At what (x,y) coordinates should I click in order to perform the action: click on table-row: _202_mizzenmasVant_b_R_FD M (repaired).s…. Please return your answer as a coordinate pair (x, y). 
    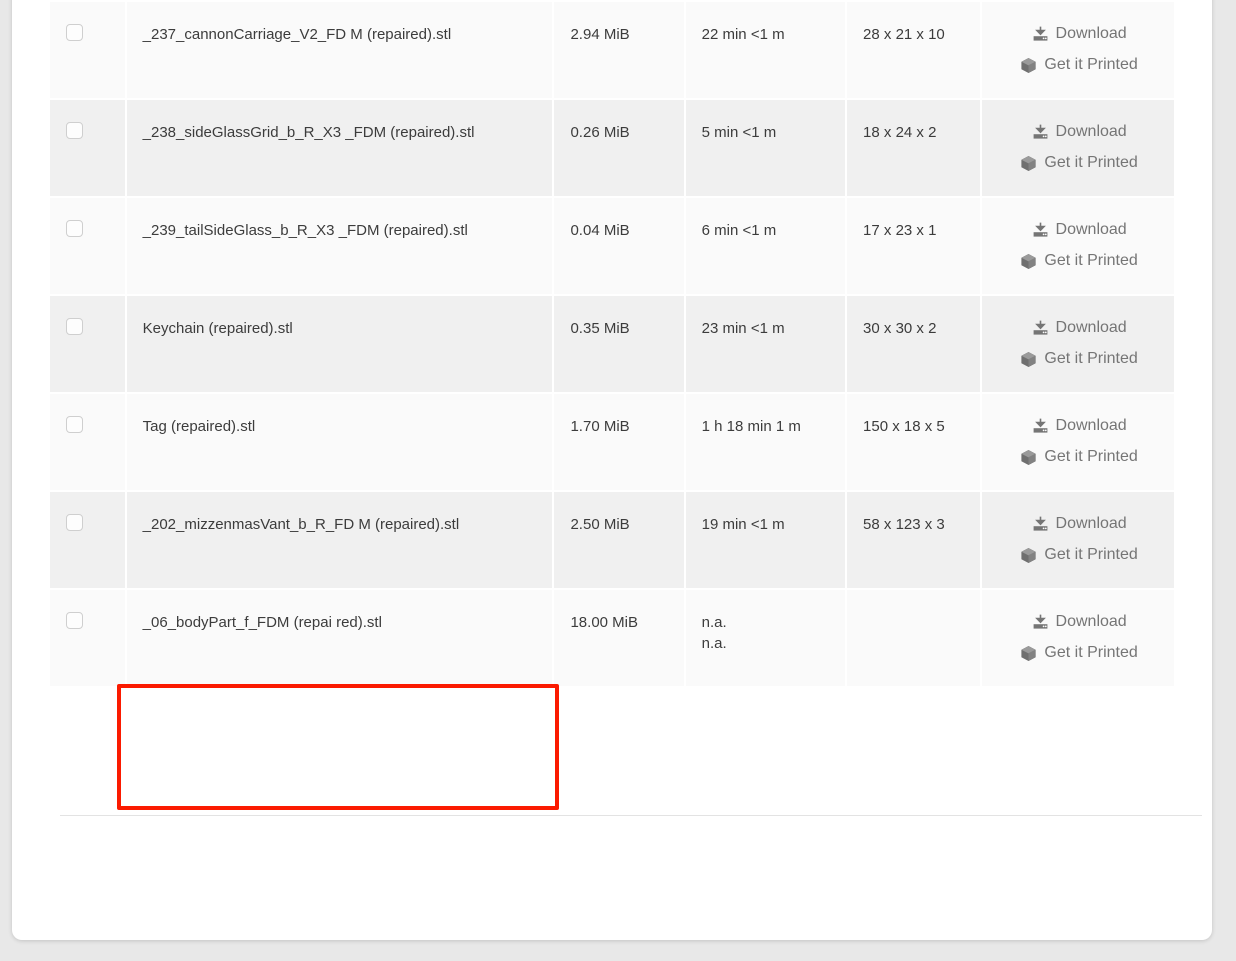
    Looking at the image, I should click on (612, 539).